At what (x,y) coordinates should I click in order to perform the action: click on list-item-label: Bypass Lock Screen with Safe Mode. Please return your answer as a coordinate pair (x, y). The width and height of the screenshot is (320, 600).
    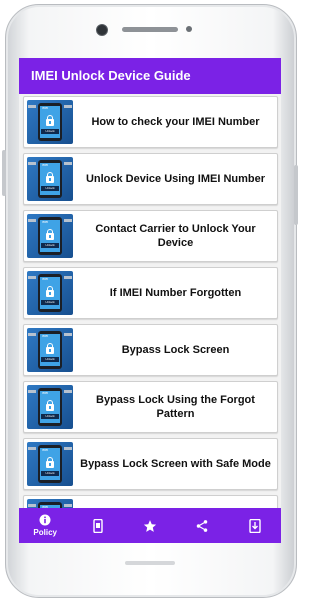
    Looking at the image, I should click on (175, 464).